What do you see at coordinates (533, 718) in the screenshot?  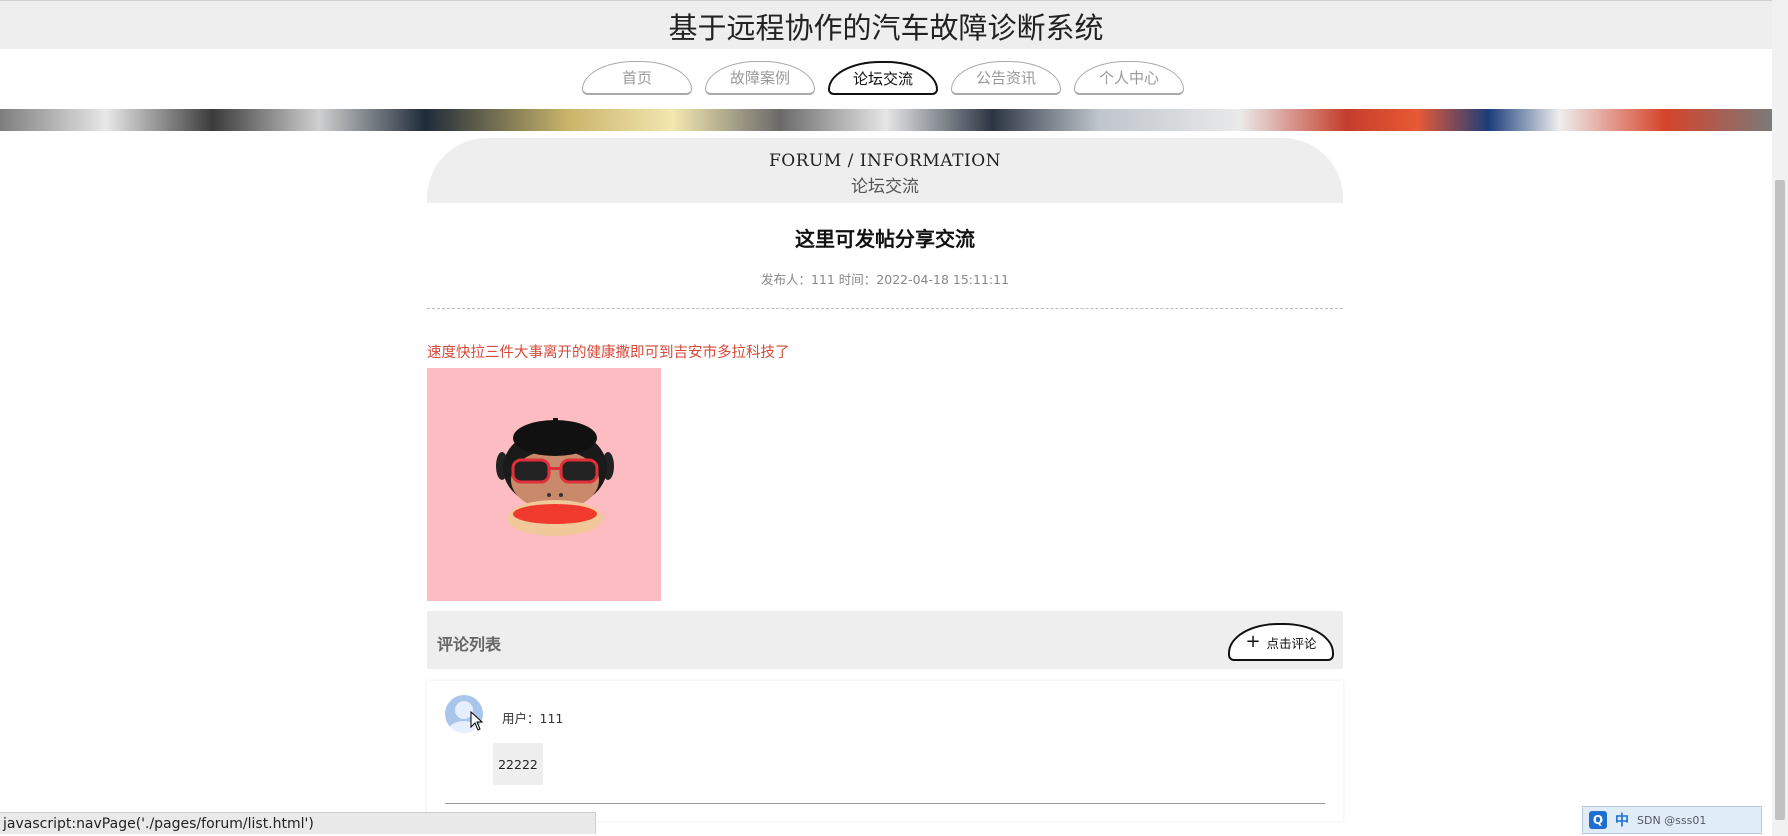 I see `comment-user: 用户：111` at bounding box center [533, 718].